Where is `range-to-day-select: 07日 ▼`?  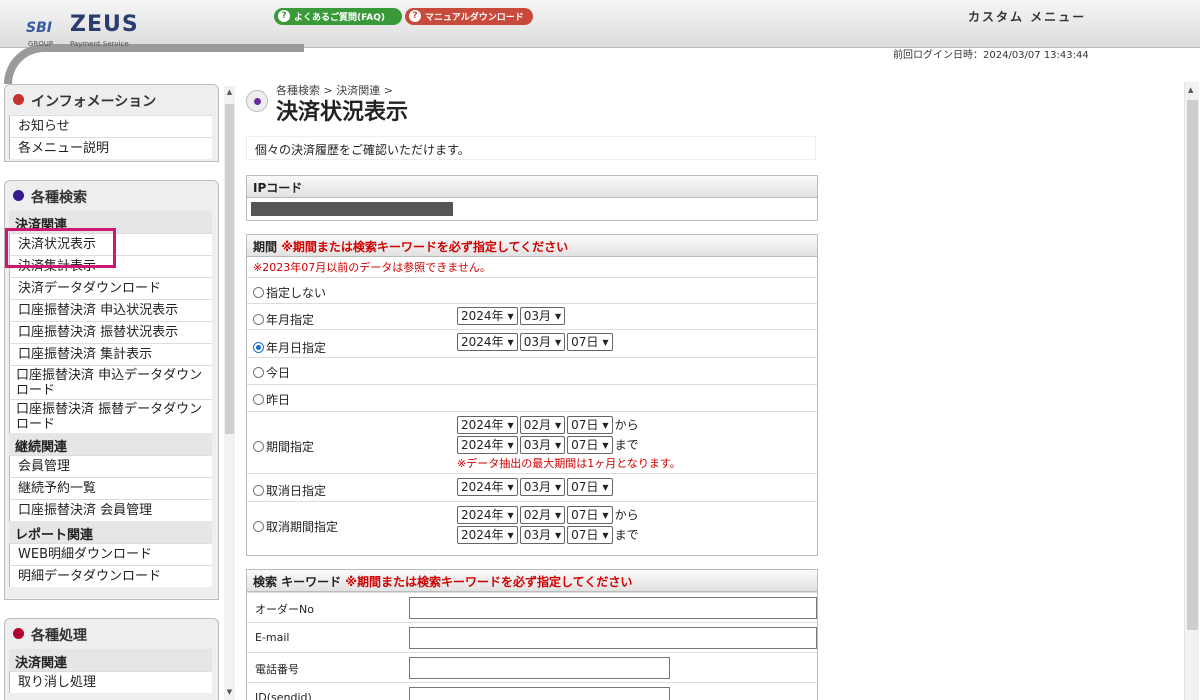 range-to-day-select: 07日 ▼ is located at coordinates (590, 445).